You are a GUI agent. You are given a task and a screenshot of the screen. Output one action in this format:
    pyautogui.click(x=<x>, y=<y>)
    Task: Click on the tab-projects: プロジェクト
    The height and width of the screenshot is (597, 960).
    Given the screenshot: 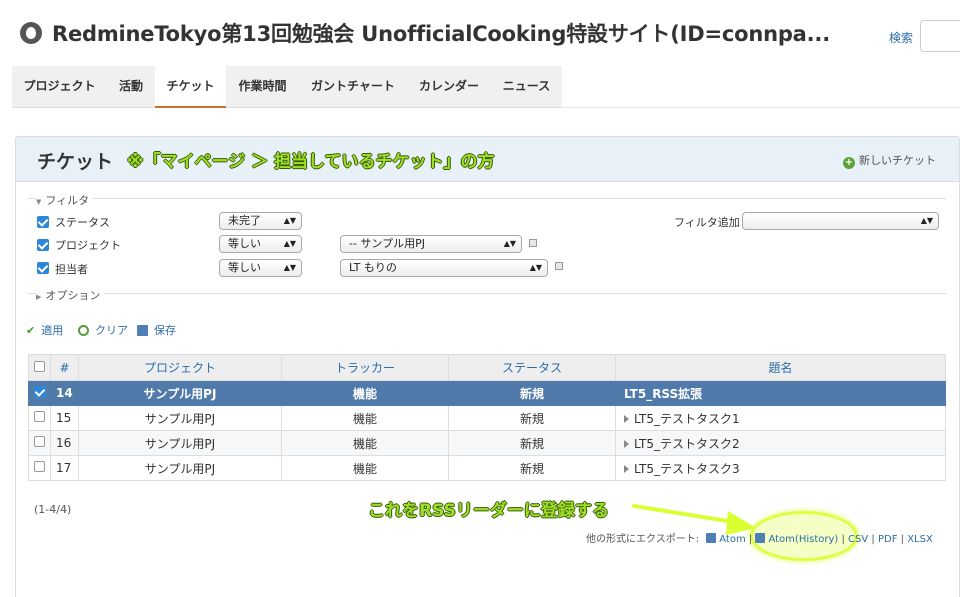 What is the action you would take?
    pyautogui.click(x=59, y=87)
    